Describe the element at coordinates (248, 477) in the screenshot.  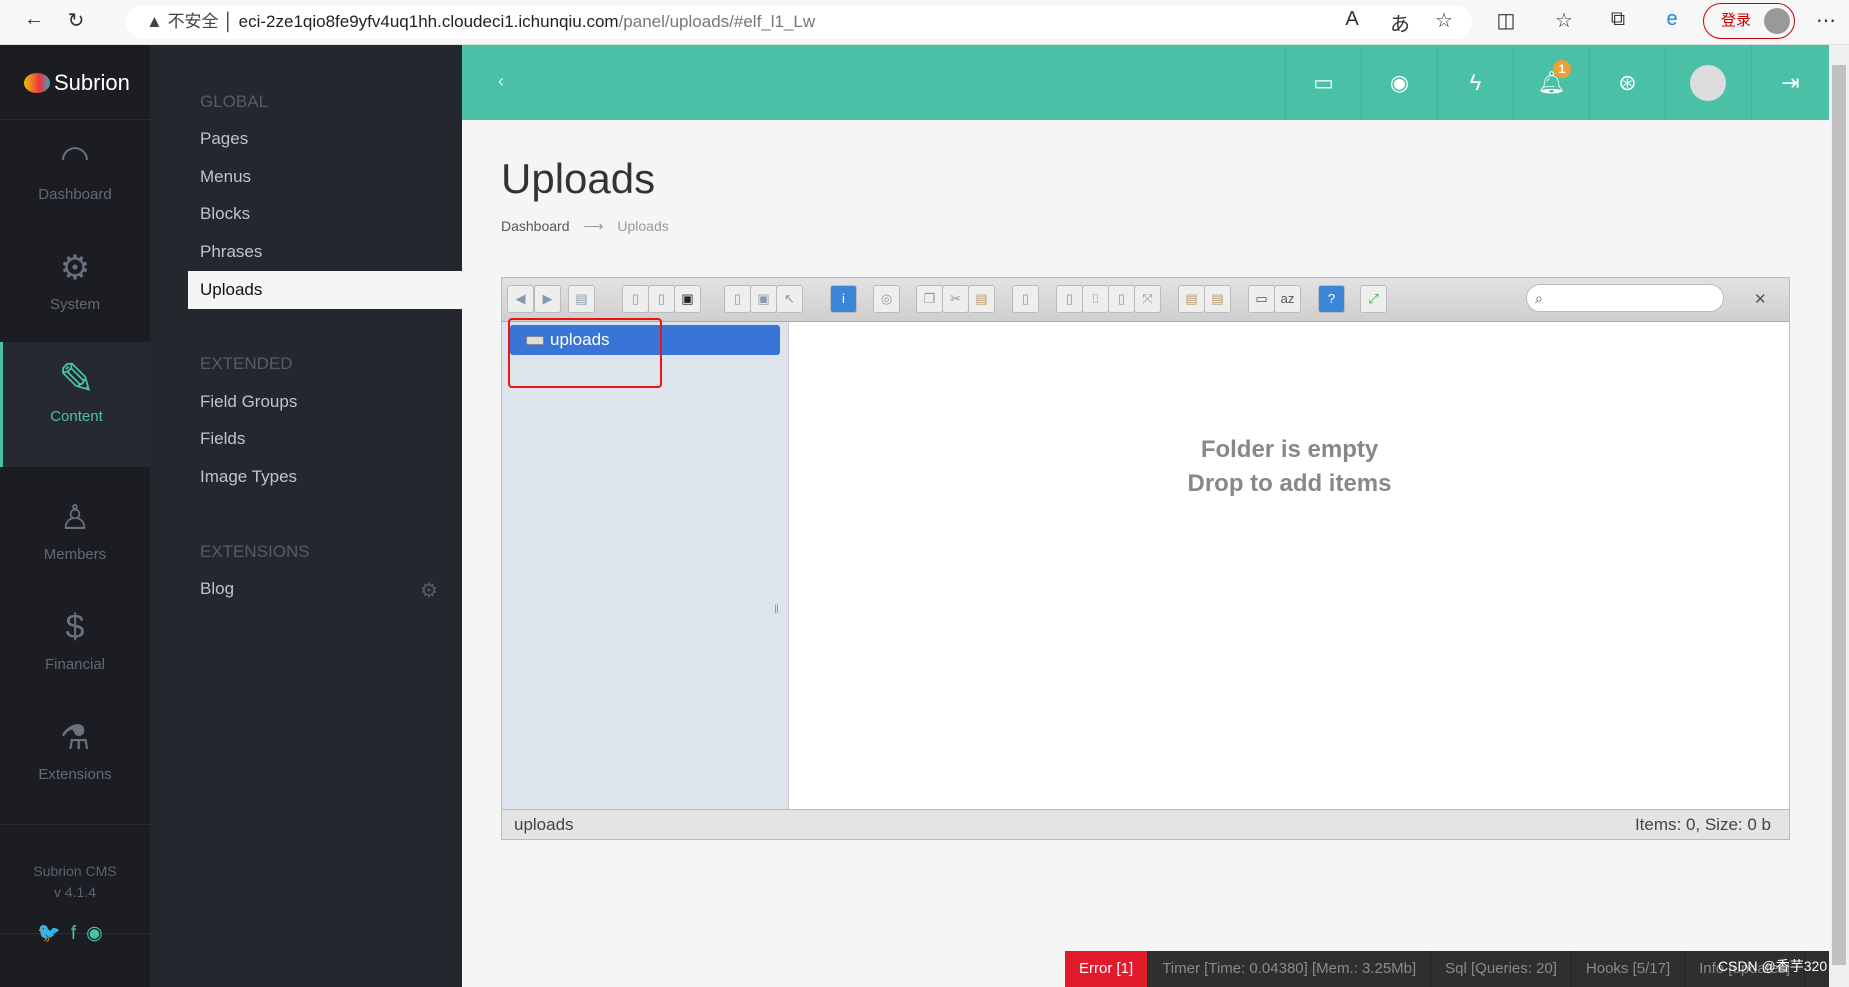
I see `submenu-image-types: Image Types` at that location.